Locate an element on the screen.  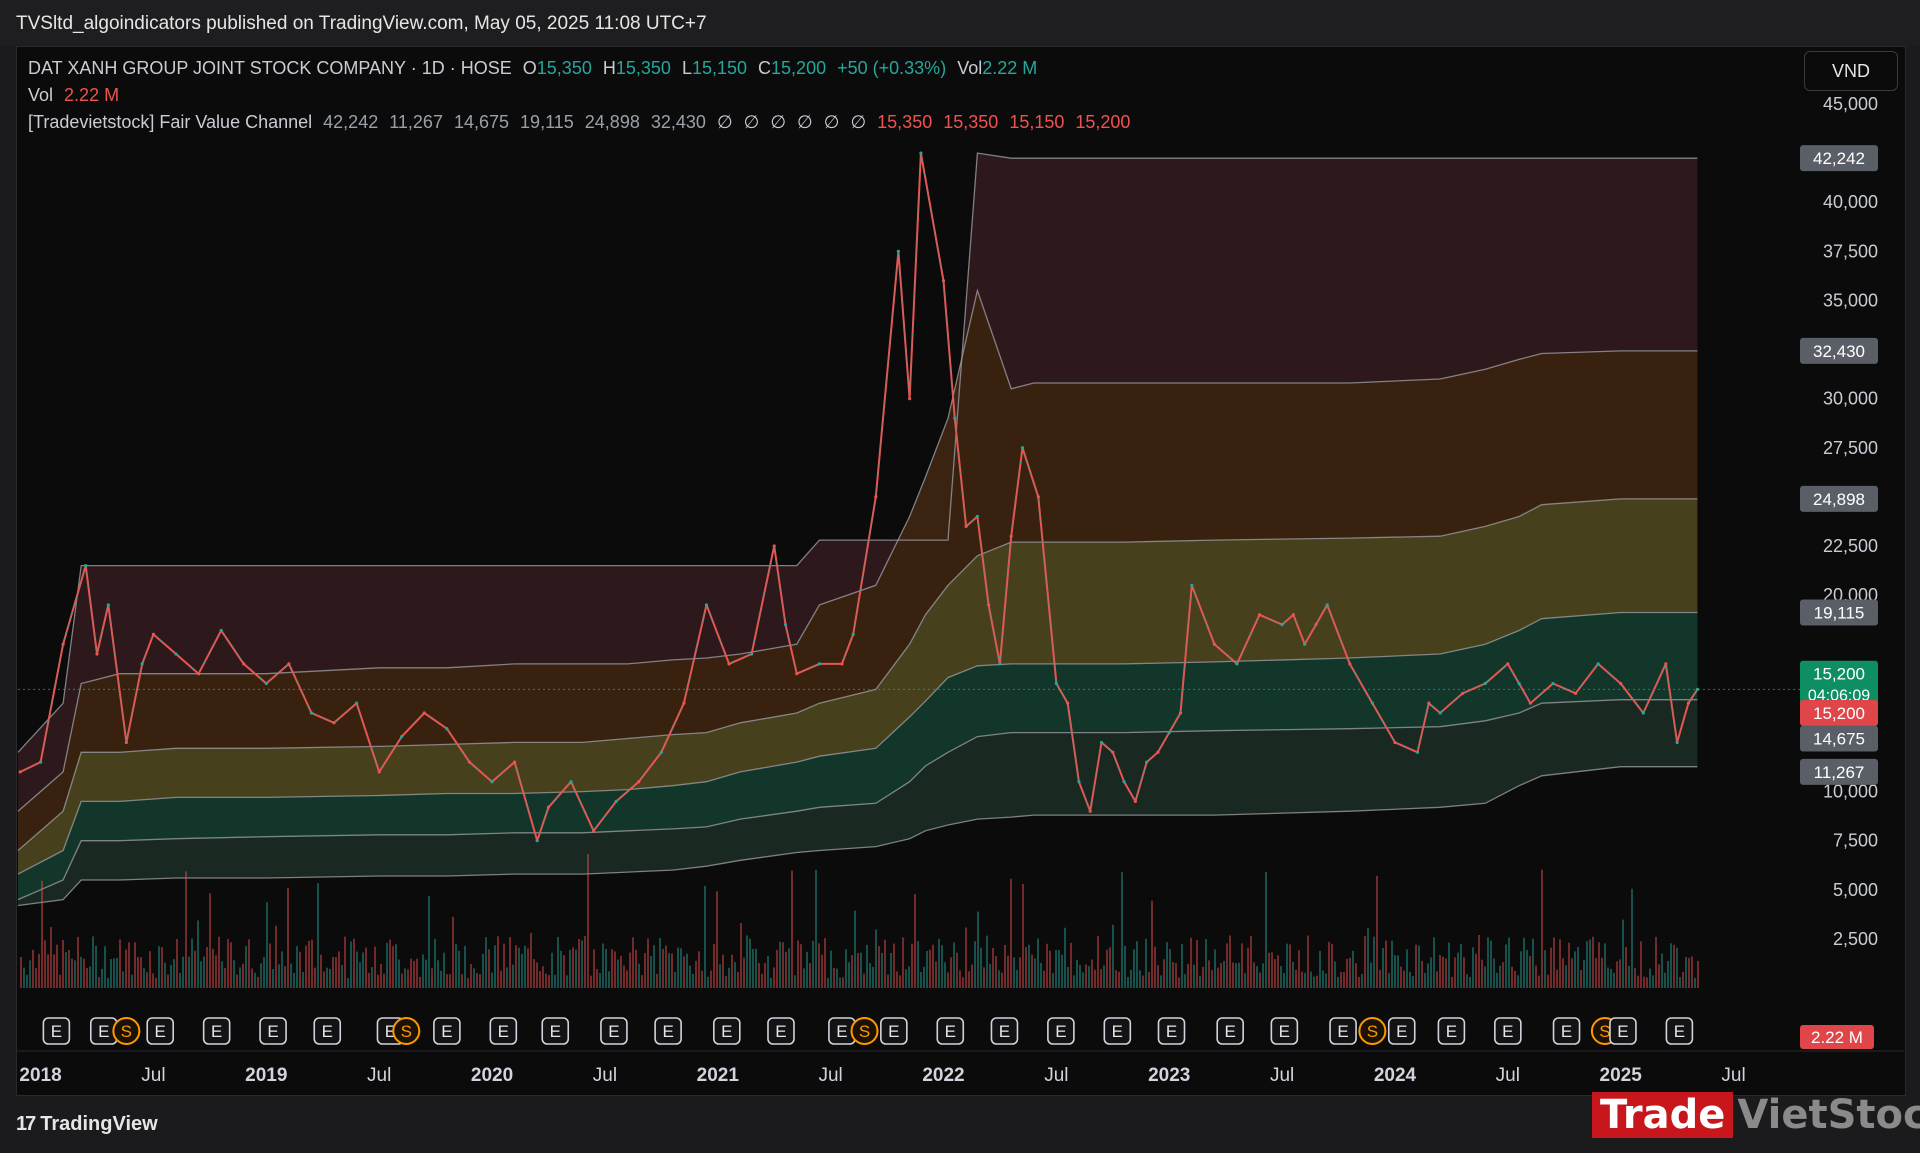
volume-row-label: Vol is located at coordinates (40, 95).